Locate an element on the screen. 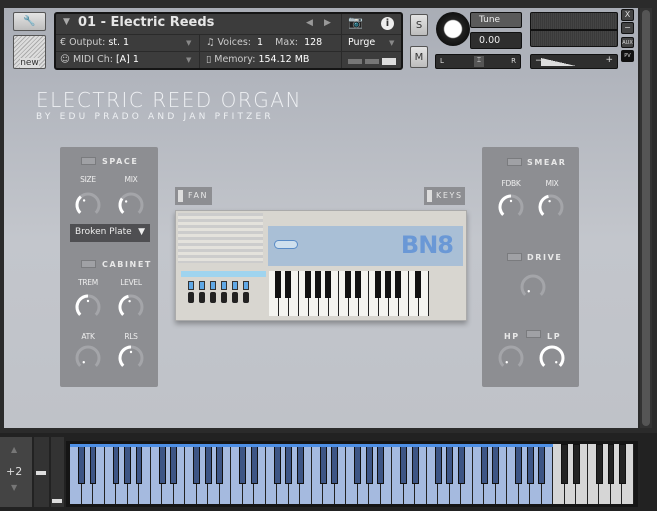  pitch-wheel is located at coordinates (41, 472).